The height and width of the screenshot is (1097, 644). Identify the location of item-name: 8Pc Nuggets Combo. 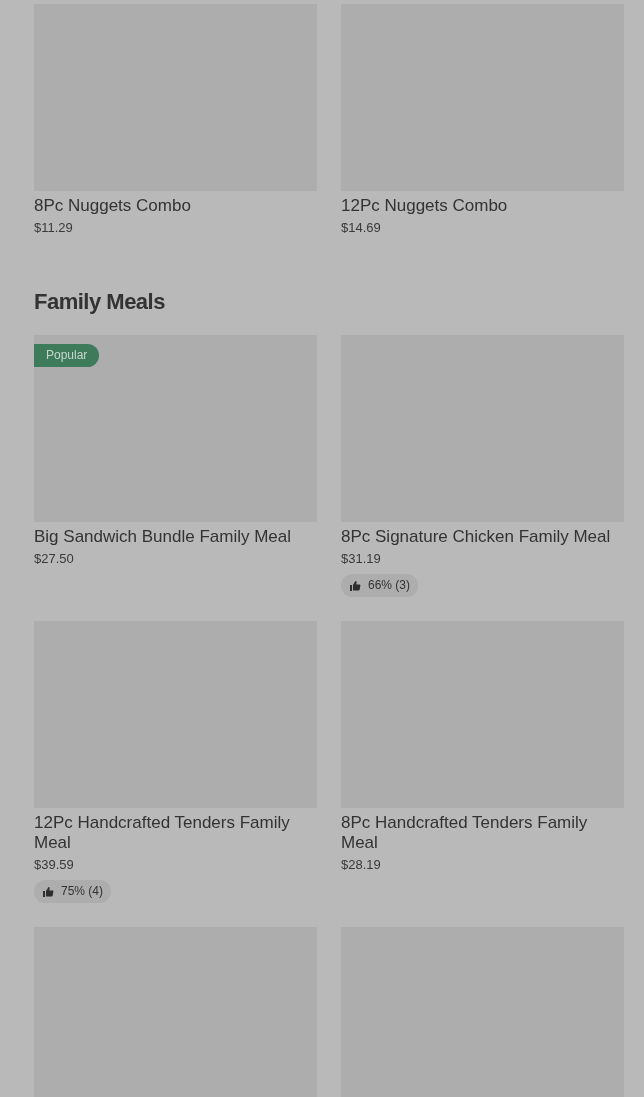
(175, 206).